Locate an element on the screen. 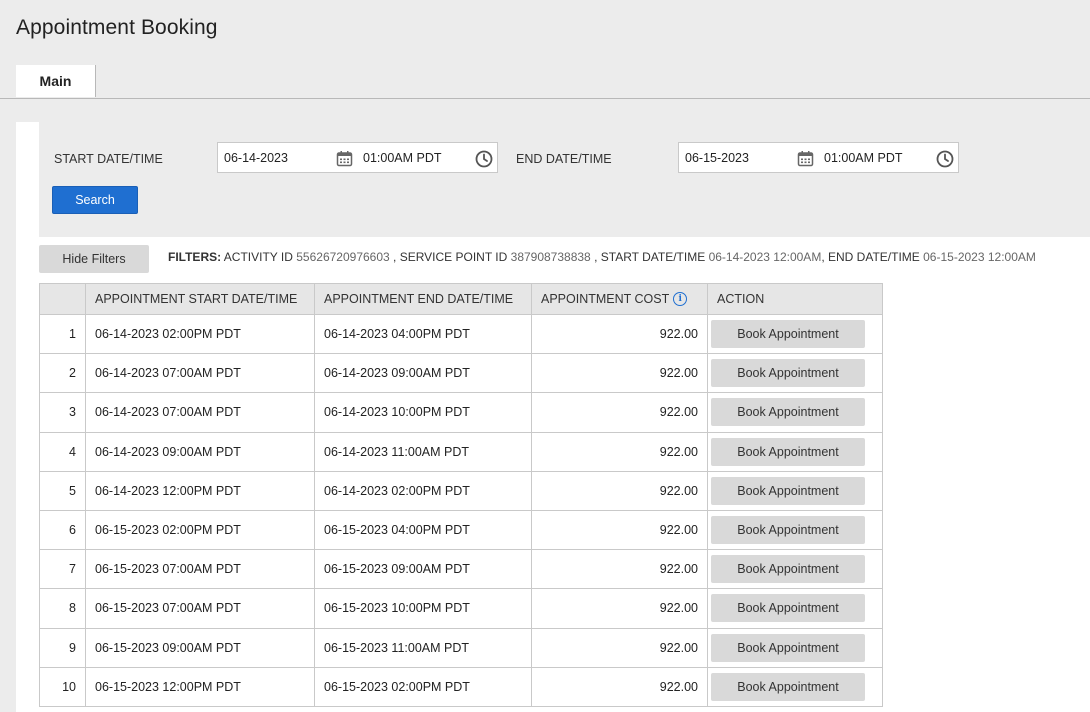 The height and width of the screenshot is (712, 1090). start-datetime-label: START DATE/TIME is located at coordinates (108, 159).